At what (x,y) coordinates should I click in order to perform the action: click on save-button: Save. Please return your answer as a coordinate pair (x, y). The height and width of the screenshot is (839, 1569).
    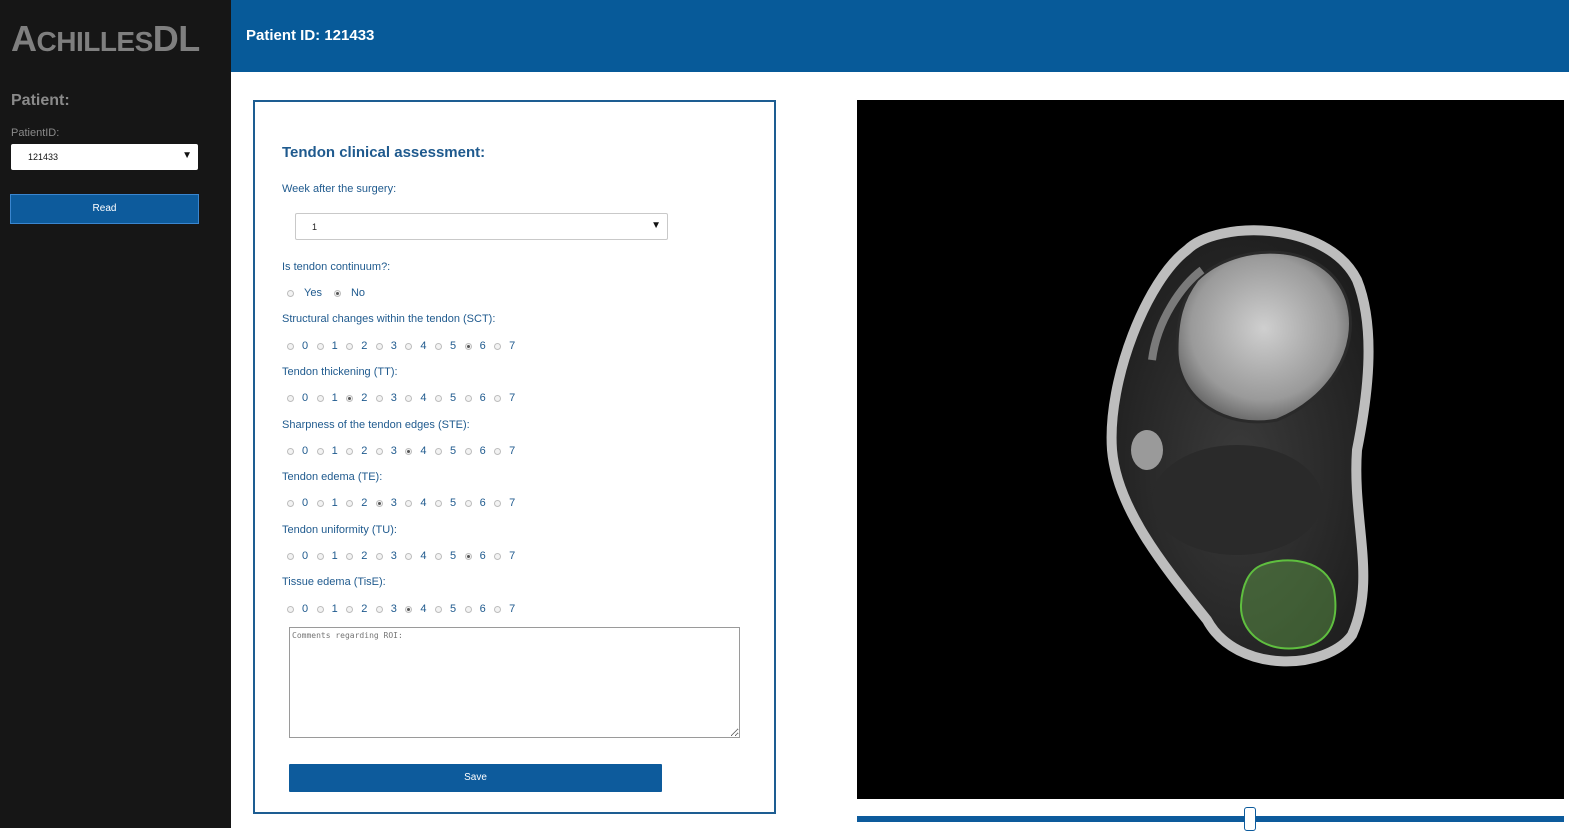
    Looking at the image, I should click on (475, 778).